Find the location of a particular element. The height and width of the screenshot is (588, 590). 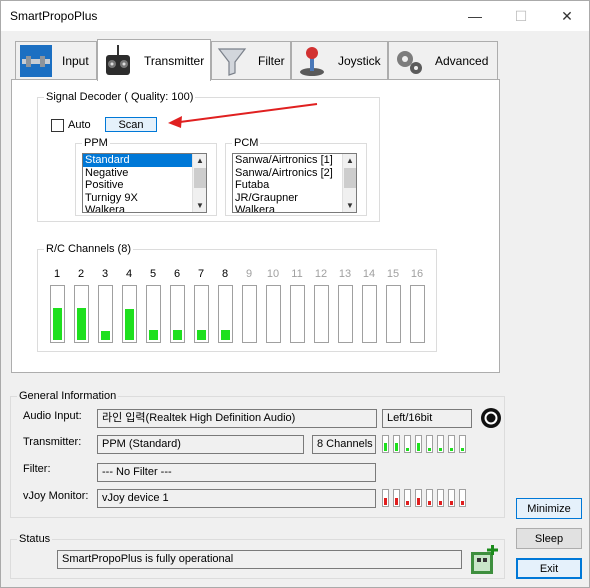

minimize-window-button: — is located at coordinates (475, 16).